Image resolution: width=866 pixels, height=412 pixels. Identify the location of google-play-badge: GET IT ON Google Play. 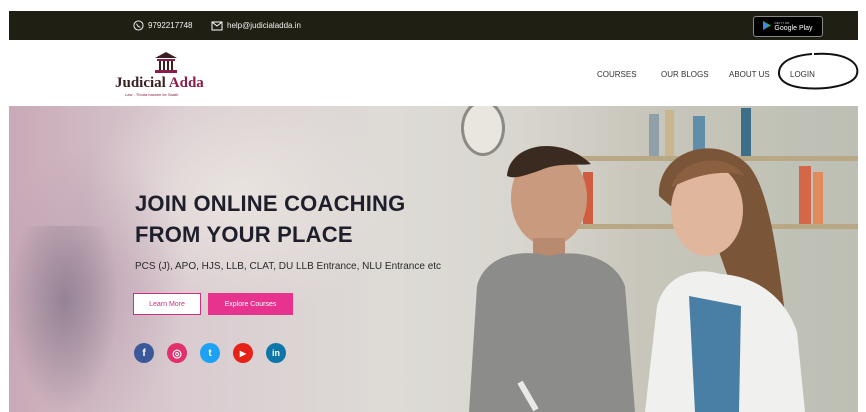
(788, 26).